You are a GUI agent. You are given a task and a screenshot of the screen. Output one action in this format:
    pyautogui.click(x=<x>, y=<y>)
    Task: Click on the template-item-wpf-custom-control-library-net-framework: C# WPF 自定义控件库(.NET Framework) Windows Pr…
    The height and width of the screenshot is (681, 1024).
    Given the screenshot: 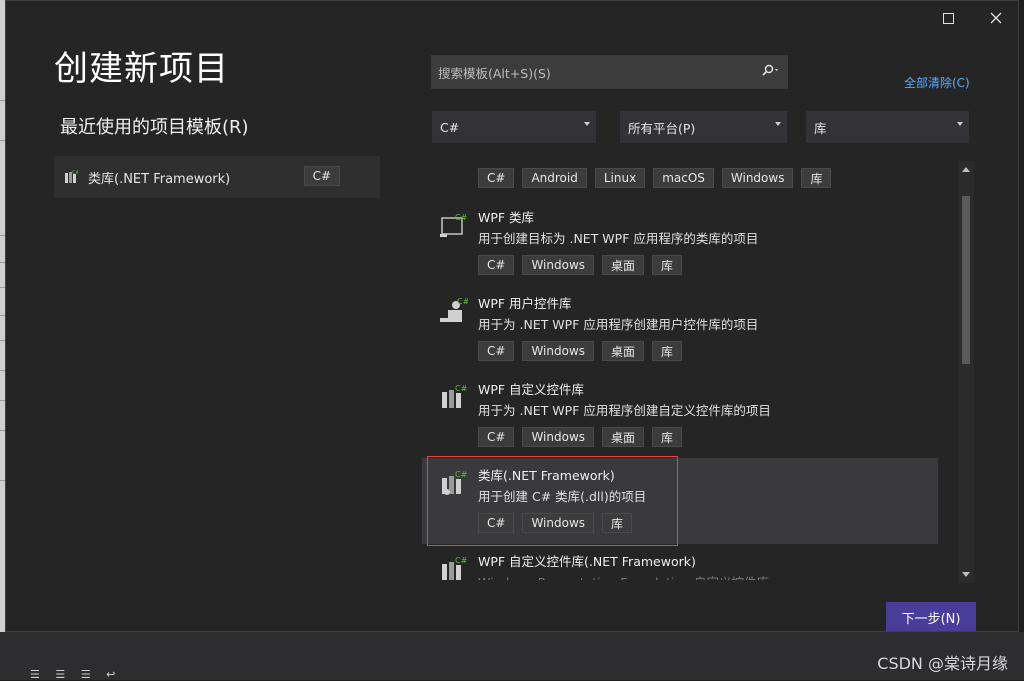 What is the action you would take?
    pyautogui.click(x=680, y=562)
    